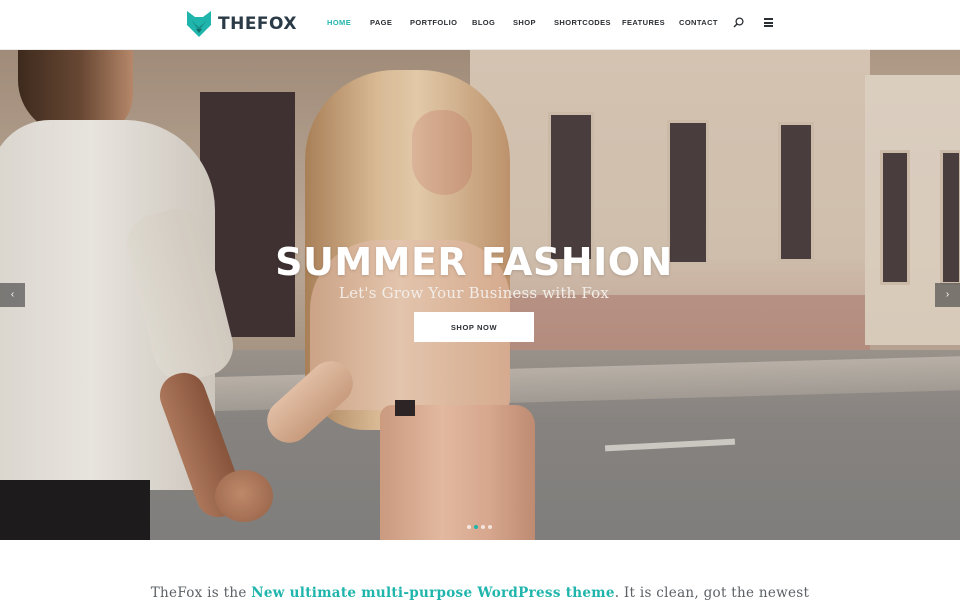 The width and height of the screenshot is (960, 600). I want to click on chevron-right-icon: ›, so click(947, 294).